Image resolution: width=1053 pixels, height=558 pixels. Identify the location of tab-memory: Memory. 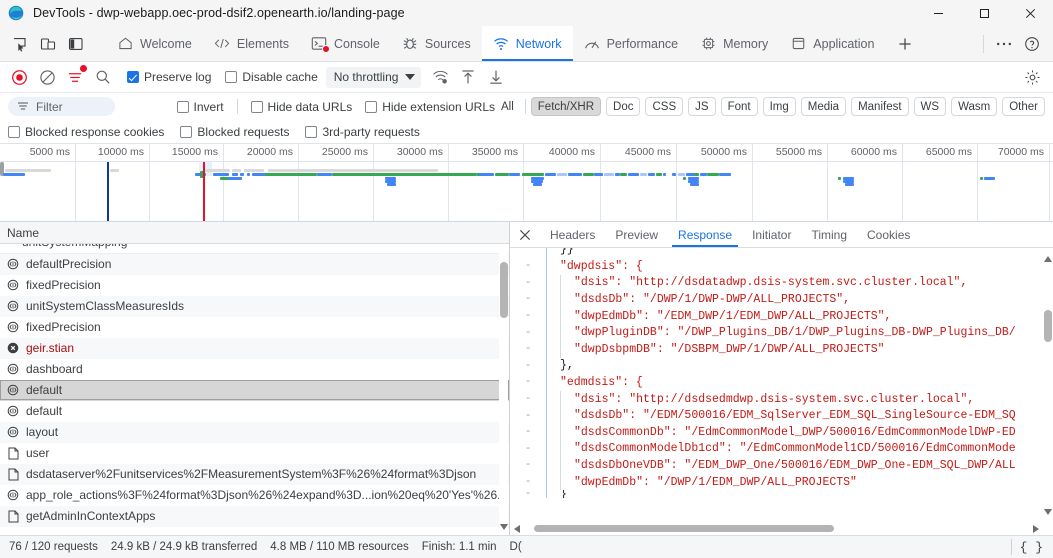
(734, 43).